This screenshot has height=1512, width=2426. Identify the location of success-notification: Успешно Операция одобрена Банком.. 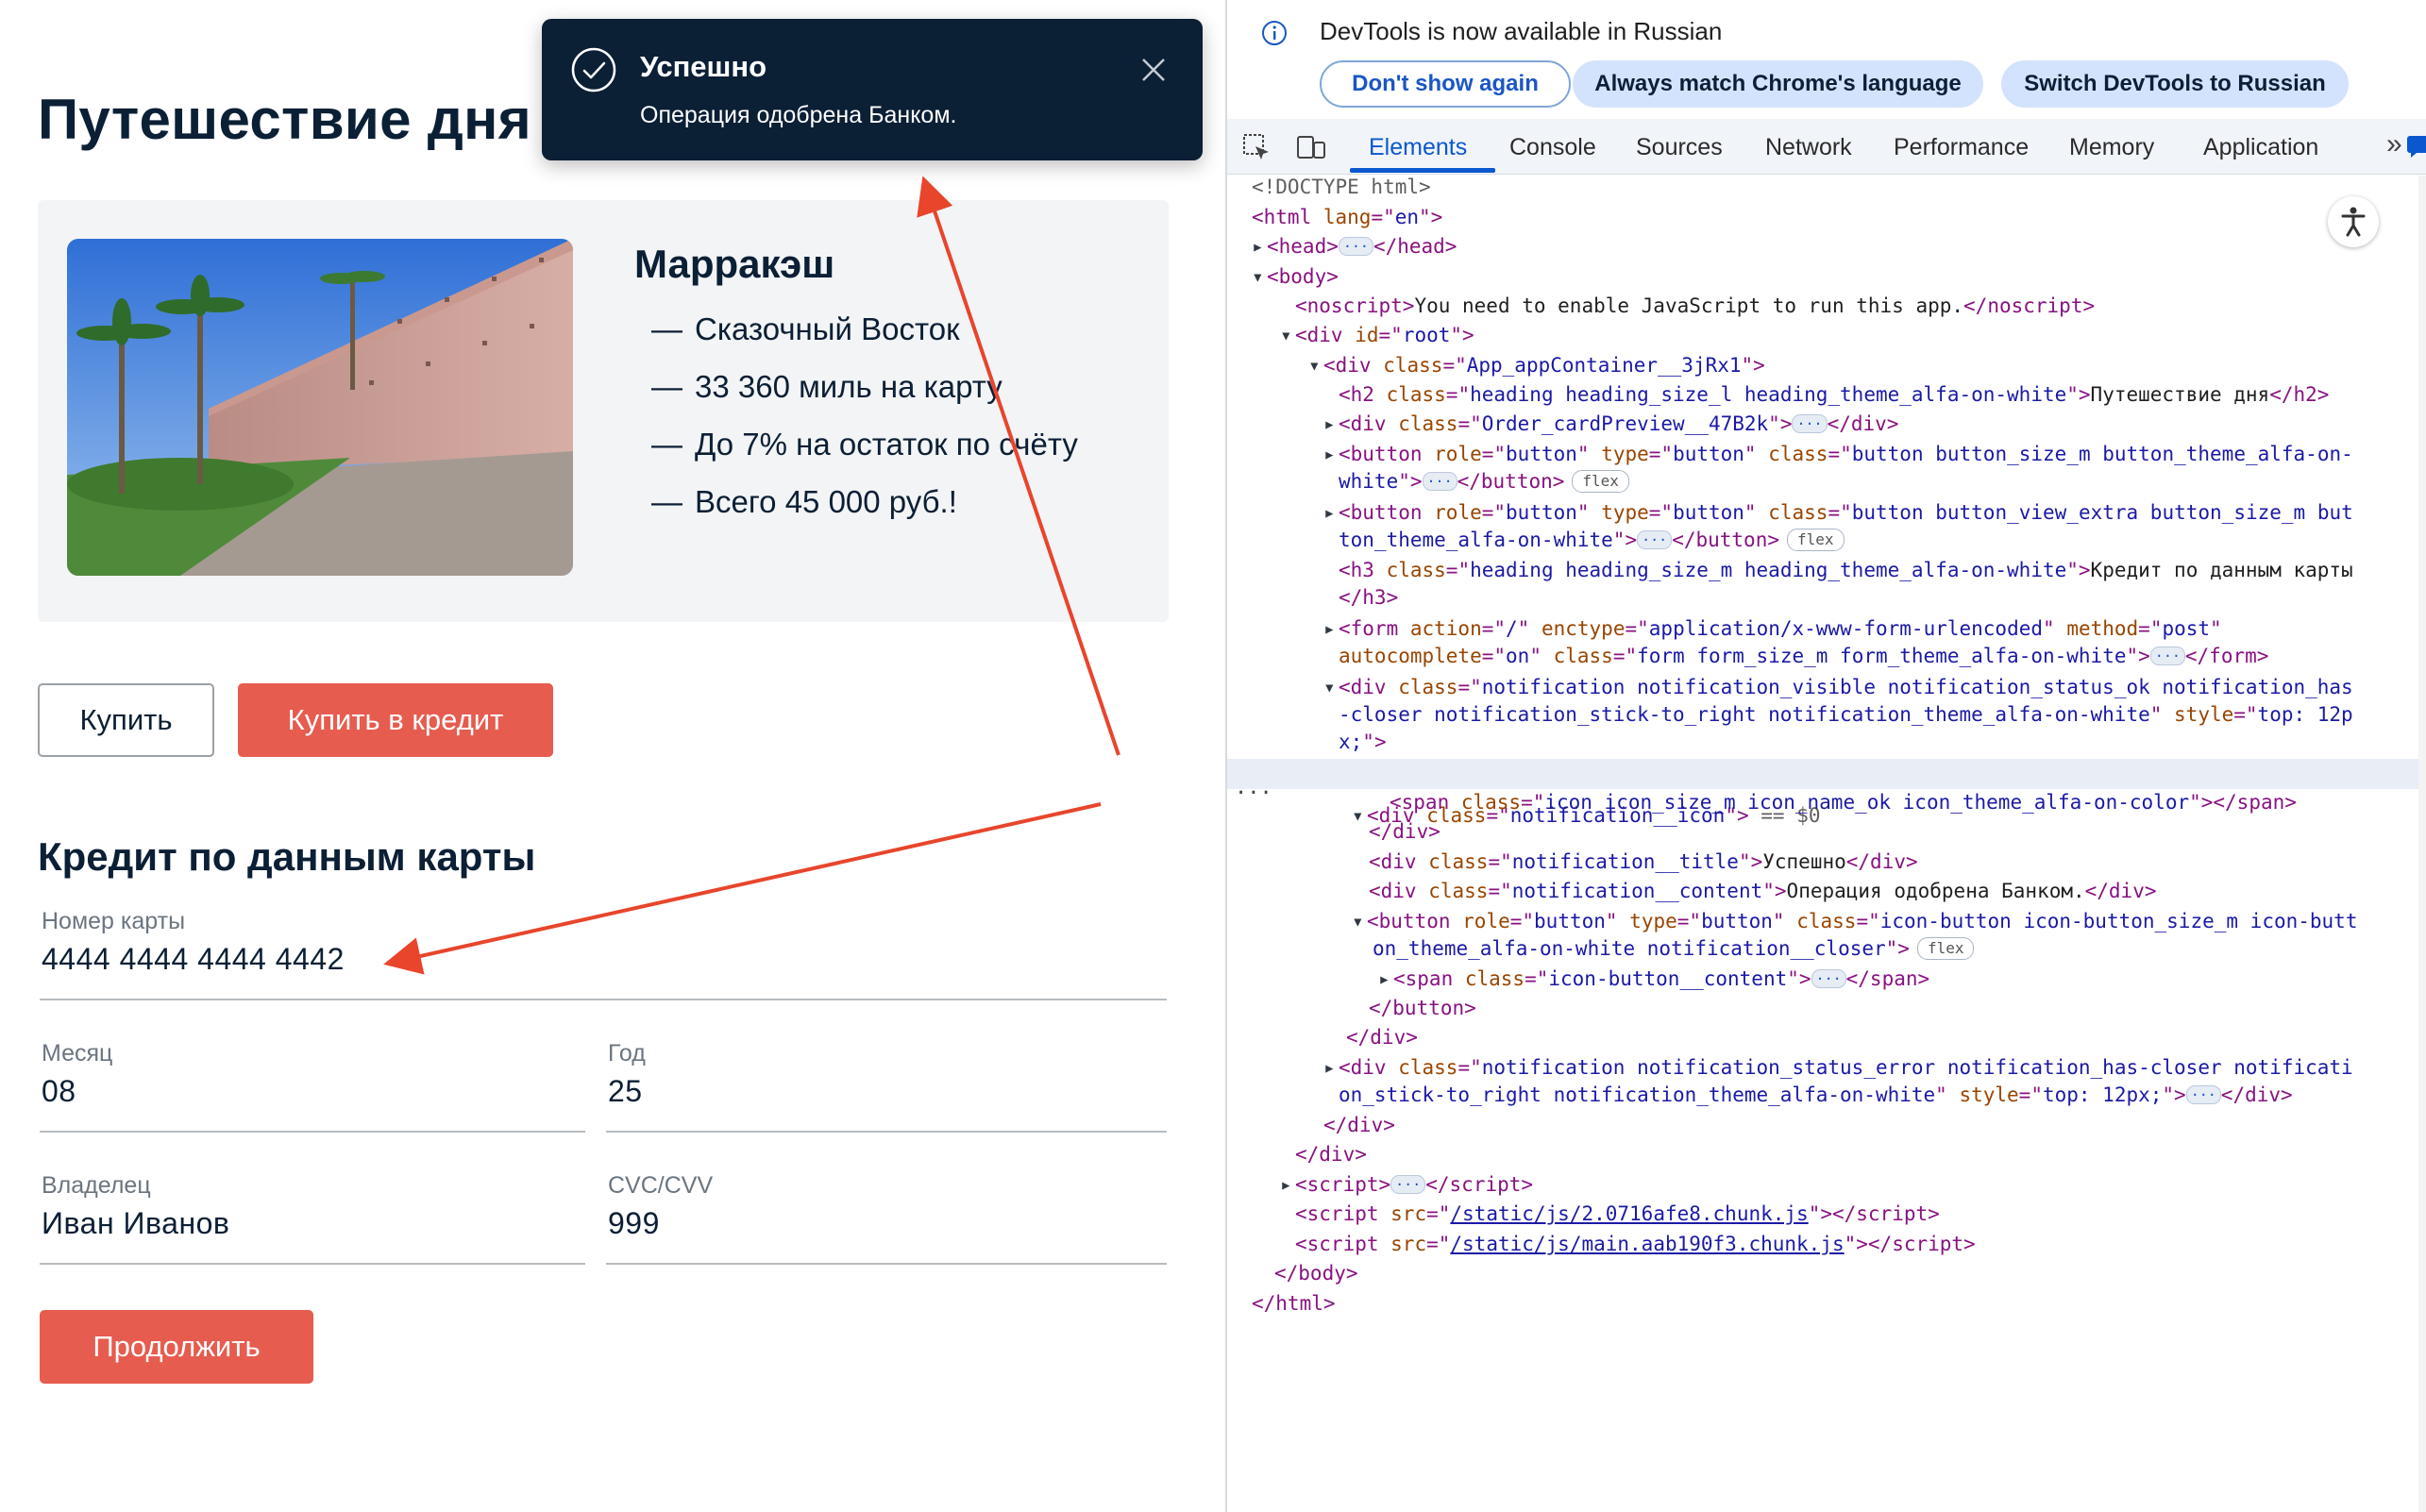
(872, 89).